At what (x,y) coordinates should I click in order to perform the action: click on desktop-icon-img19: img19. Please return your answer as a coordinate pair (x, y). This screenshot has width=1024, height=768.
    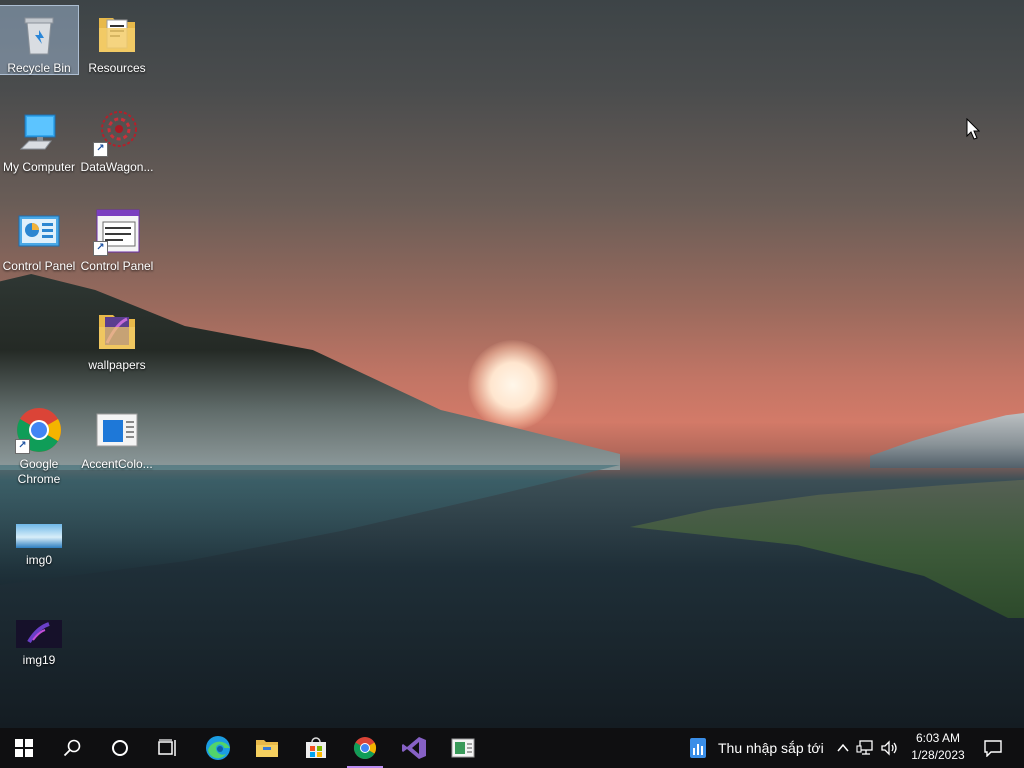
    Looking at the image, I should click on (39, 640).